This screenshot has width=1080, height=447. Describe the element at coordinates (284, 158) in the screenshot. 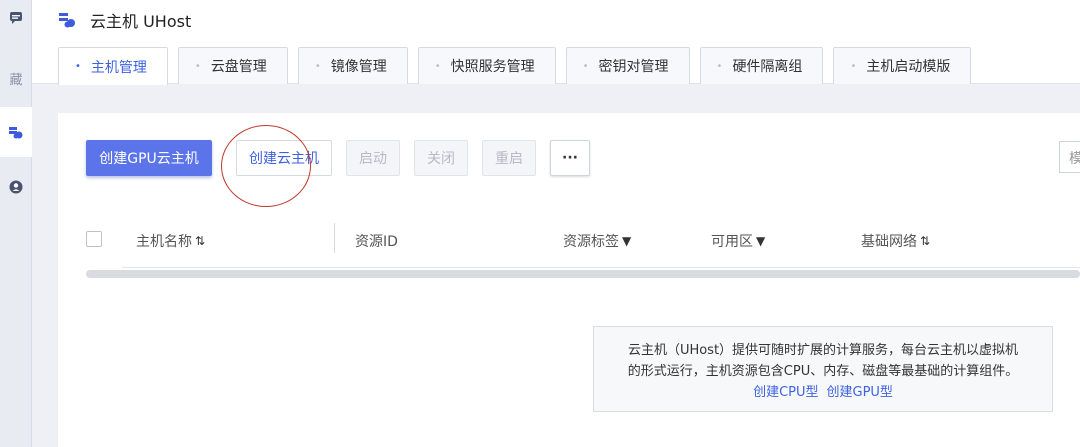

I see `create-host-button: 创建云主机` at that location.